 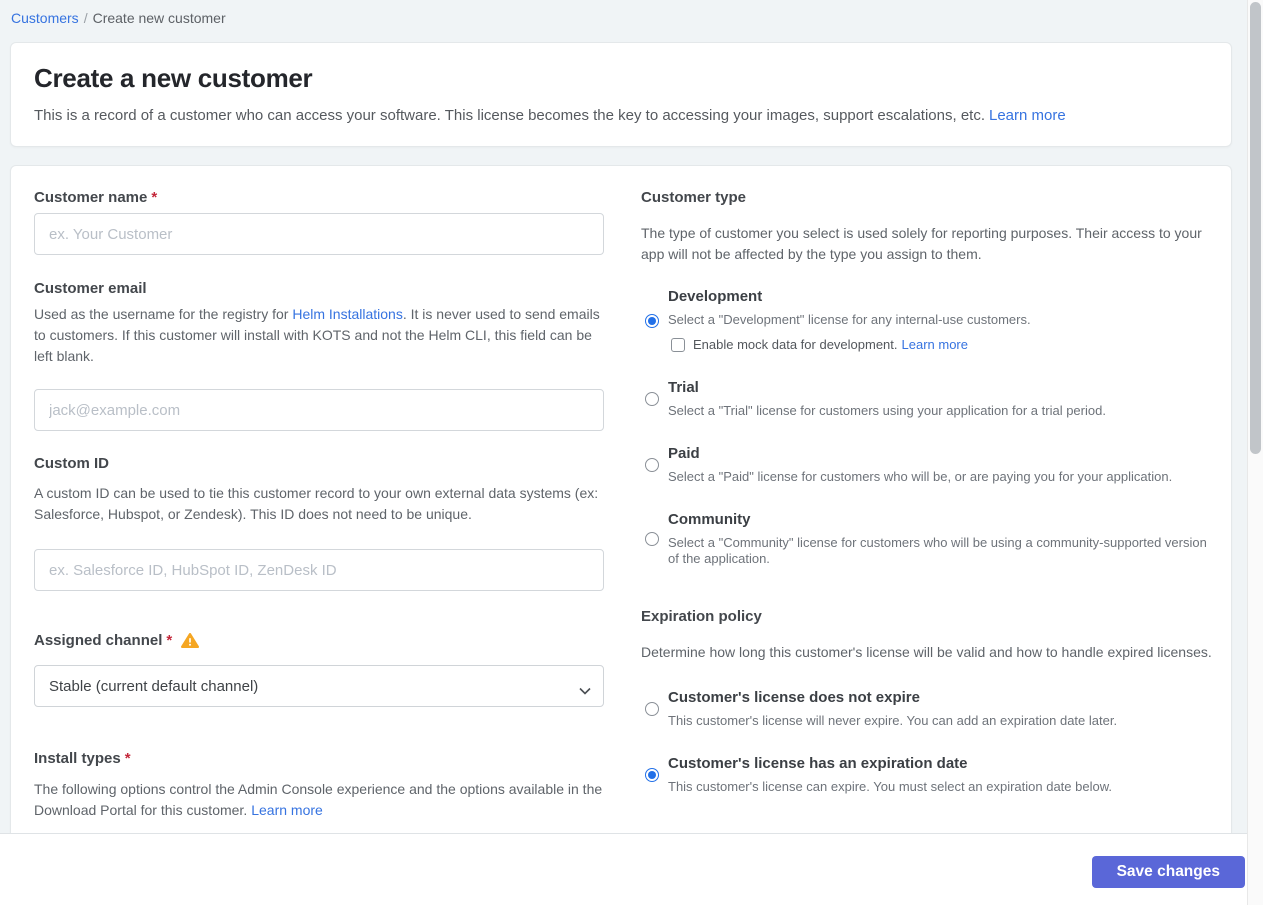 What do you see at coordinates (319, 288) in the screenshot?
I see `customer-email-label: Customer email` at bounding box center [319, 288].